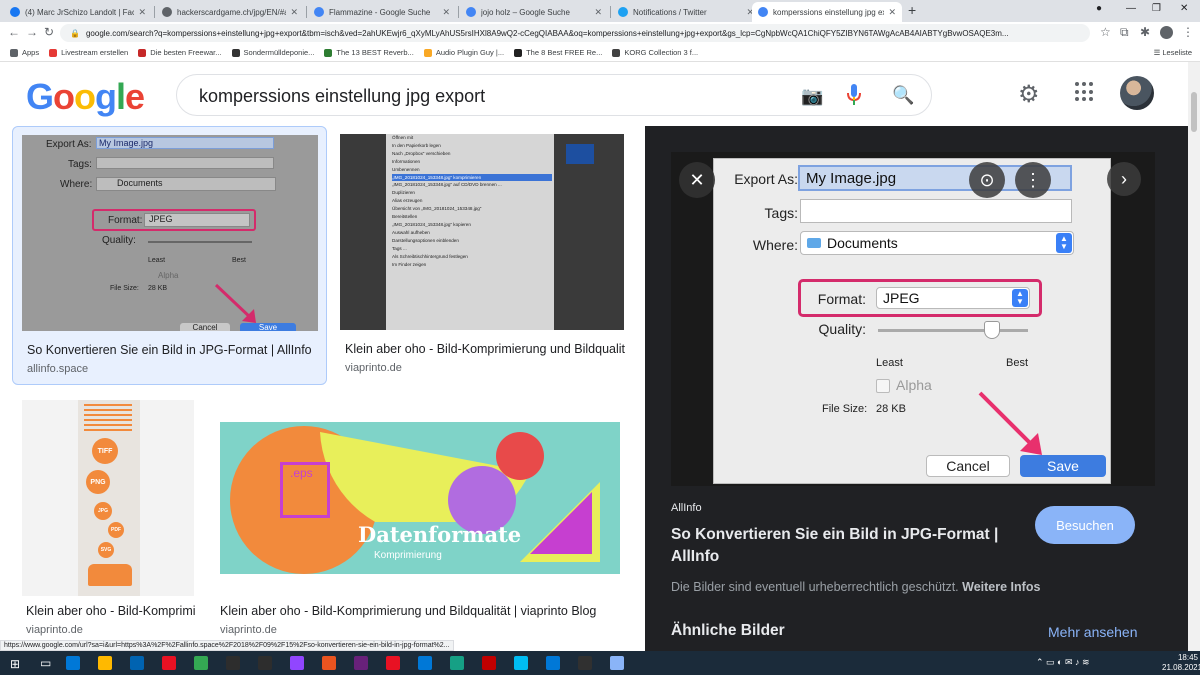 Image resolution: width=1200 pixels, height=675 pixels. Describe the element at coordinates (24, 52) in the screenshot. I see `bookmark-apps: Apps` at that location.